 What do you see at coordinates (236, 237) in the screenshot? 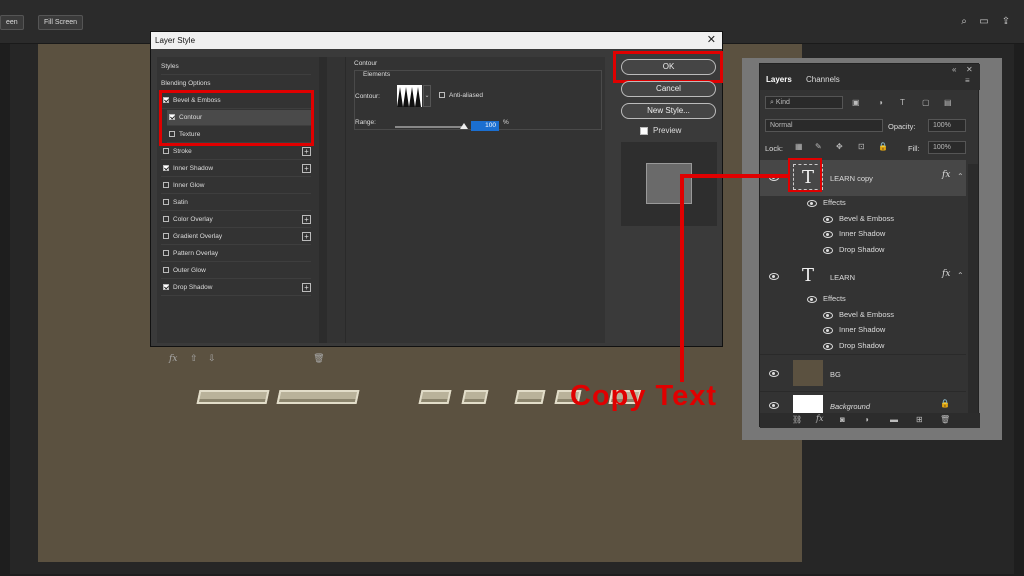
I see `gradient-overlay-item: Gradient Overlay +` at bounding box center [236, 237].